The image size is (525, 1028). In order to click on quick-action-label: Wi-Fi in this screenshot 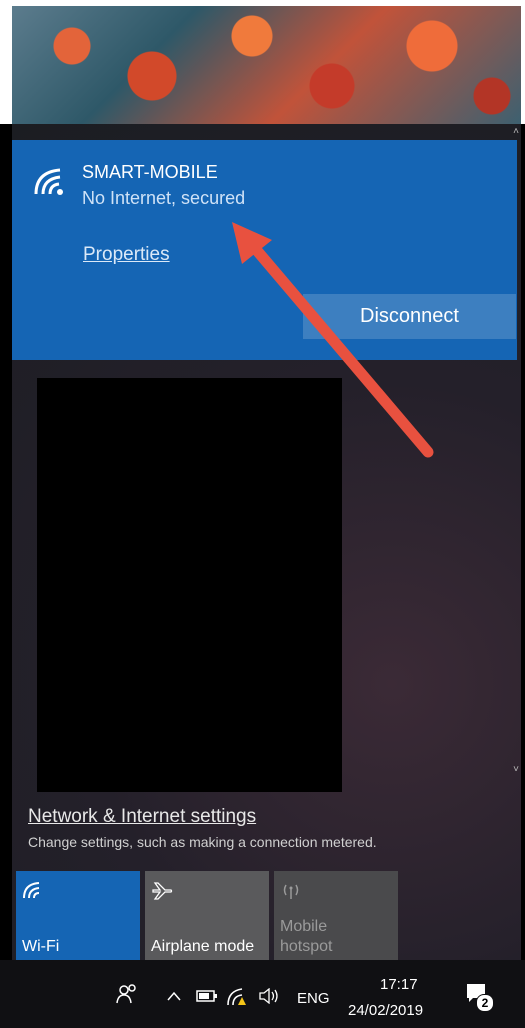, I will do `click(41, 946)`.